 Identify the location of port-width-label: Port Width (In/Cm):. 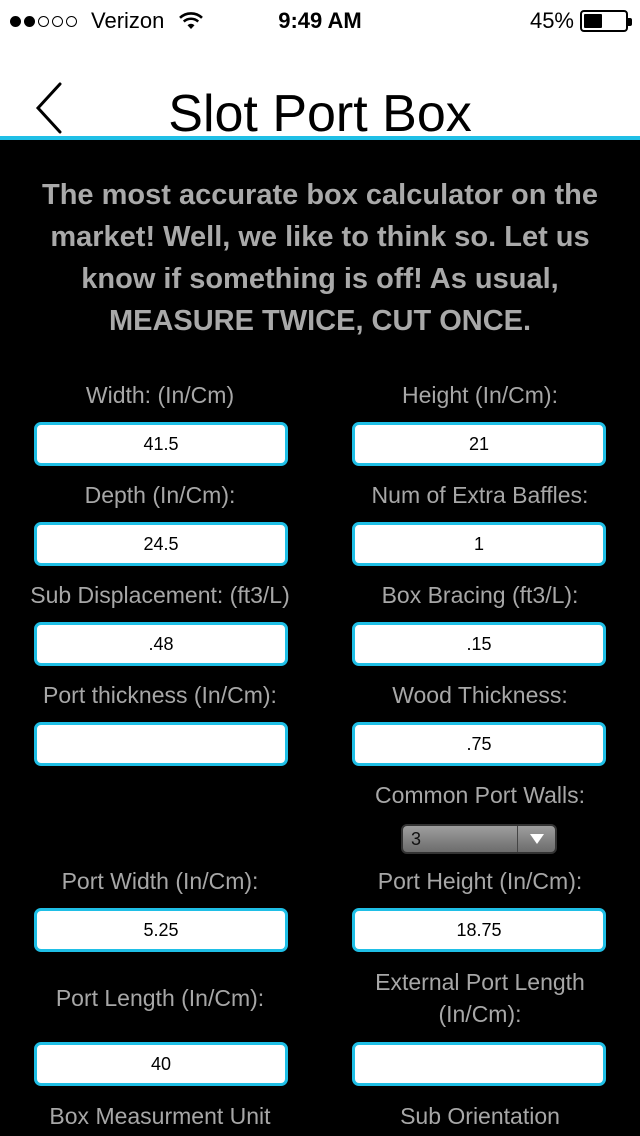
(160, 881).